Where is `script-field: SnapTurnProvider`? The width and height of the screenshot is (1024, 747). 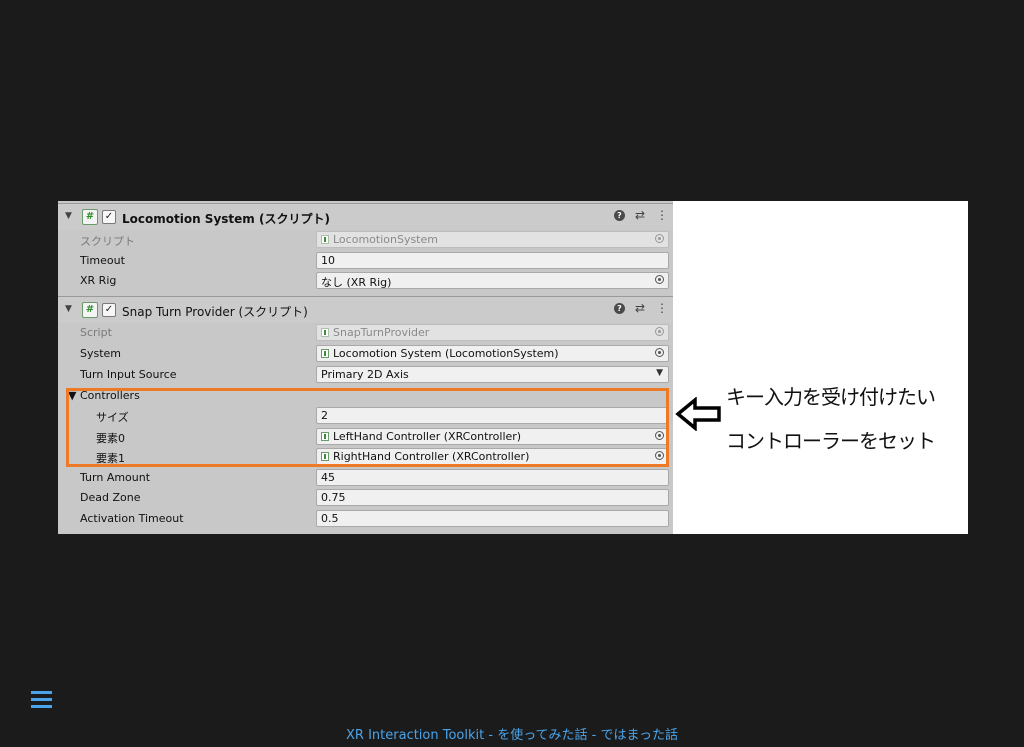 script-field: SnapTurnProvider is located at coordinates (492, 332).